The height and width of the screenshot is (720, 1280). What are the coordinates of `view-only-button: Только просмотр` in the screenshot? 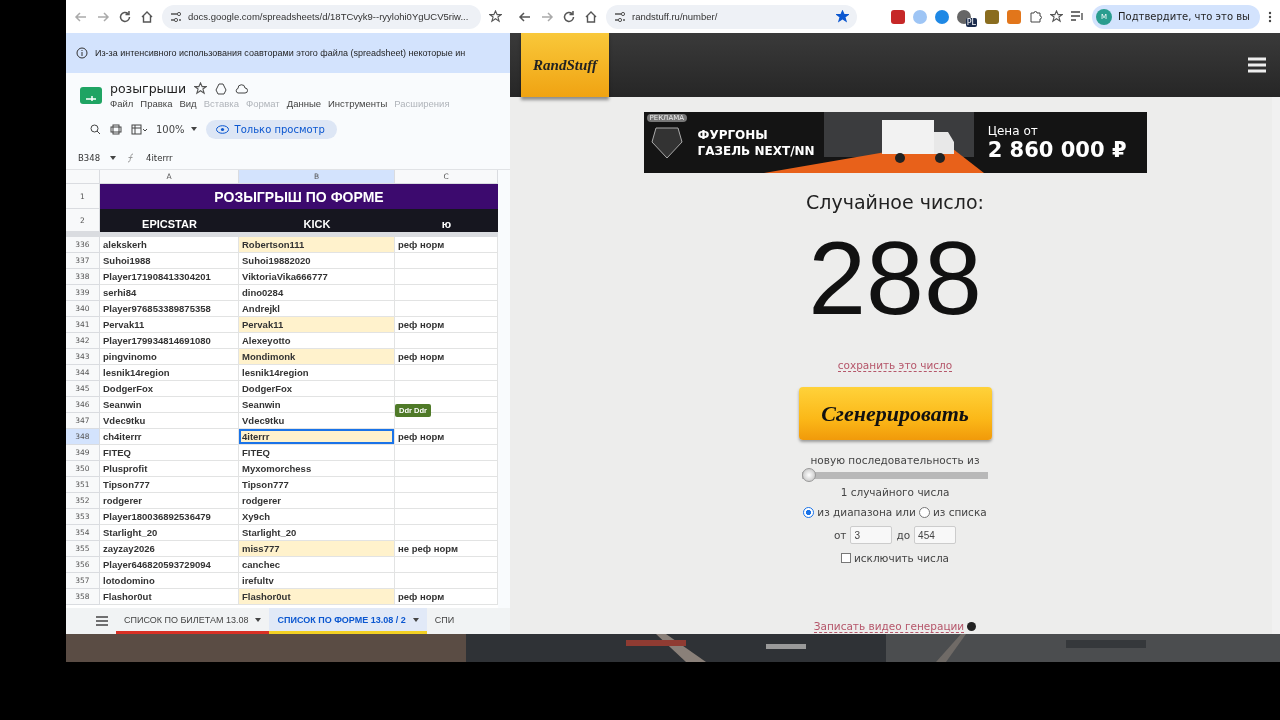 It's located at (271, 129).